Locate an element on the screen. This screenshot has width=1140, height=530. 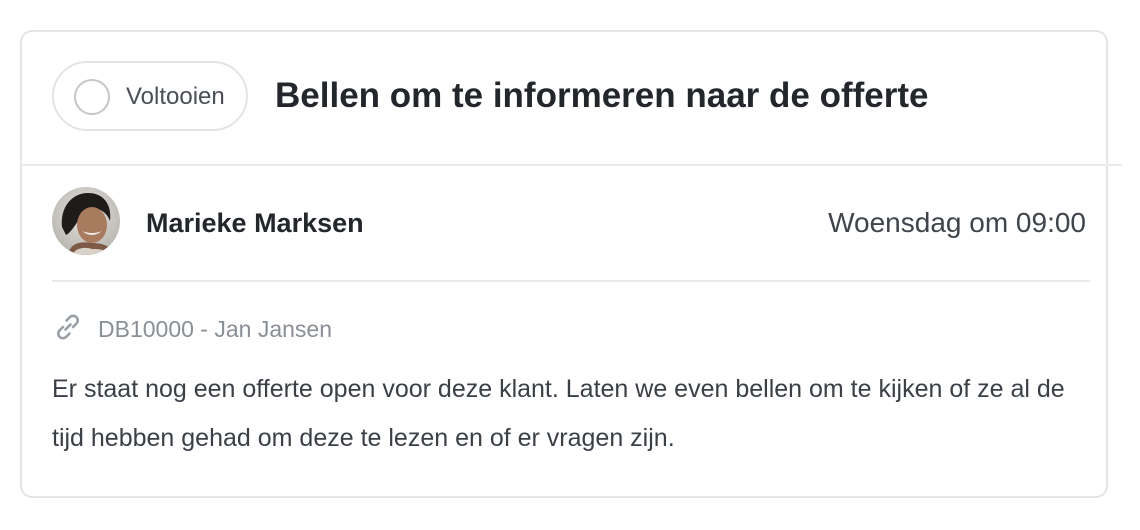
author-name: Marieke Marksen is located at coordinates (255, 223).